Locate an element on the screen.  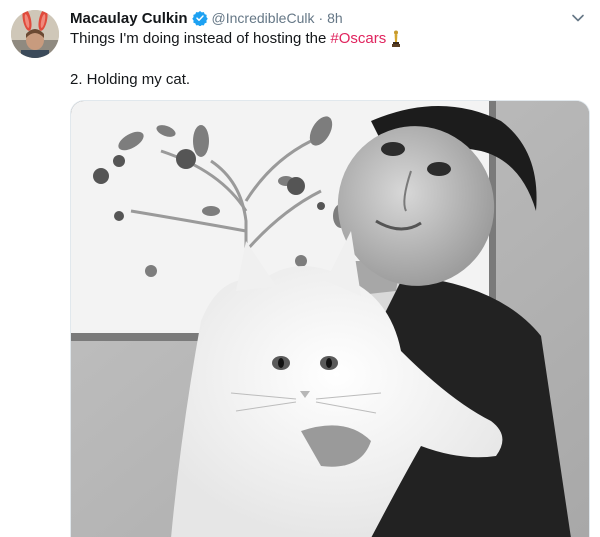
author-name: Macaulay Culkin is located at coordinates (129, 18).